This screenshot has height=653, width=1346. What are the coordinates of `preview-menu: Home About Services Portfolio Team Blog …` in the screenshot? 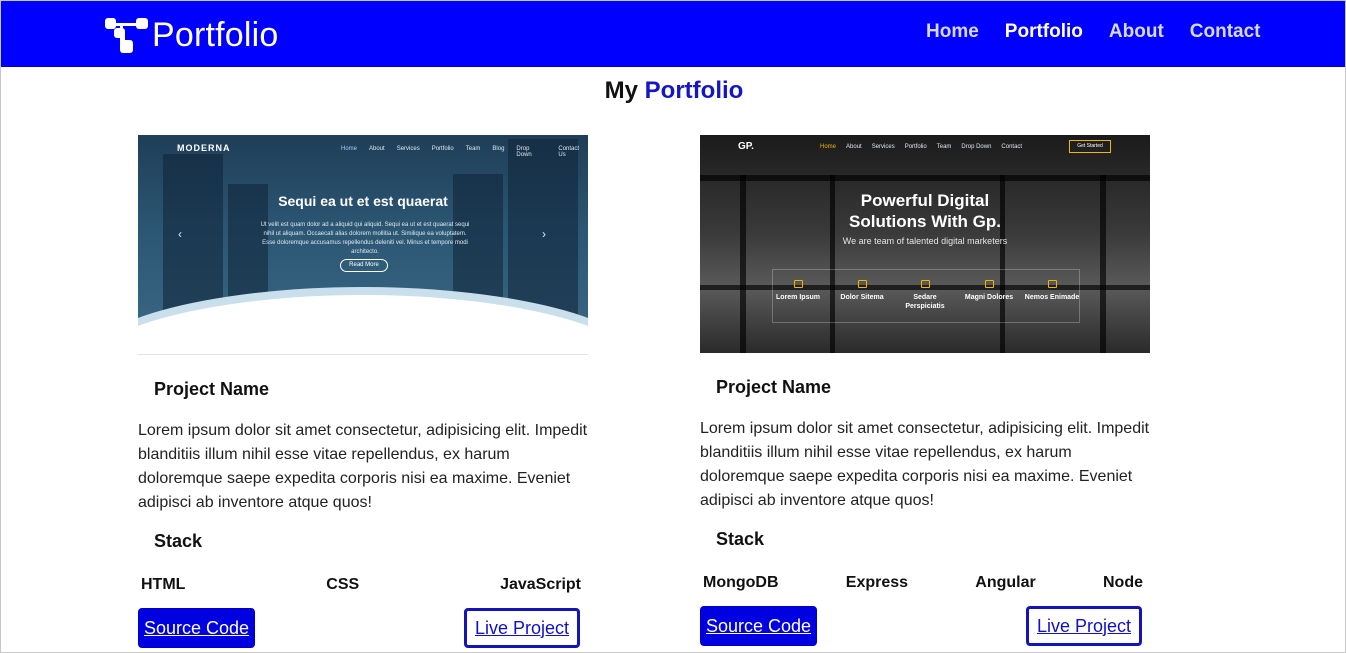 It's located at (464, 152).